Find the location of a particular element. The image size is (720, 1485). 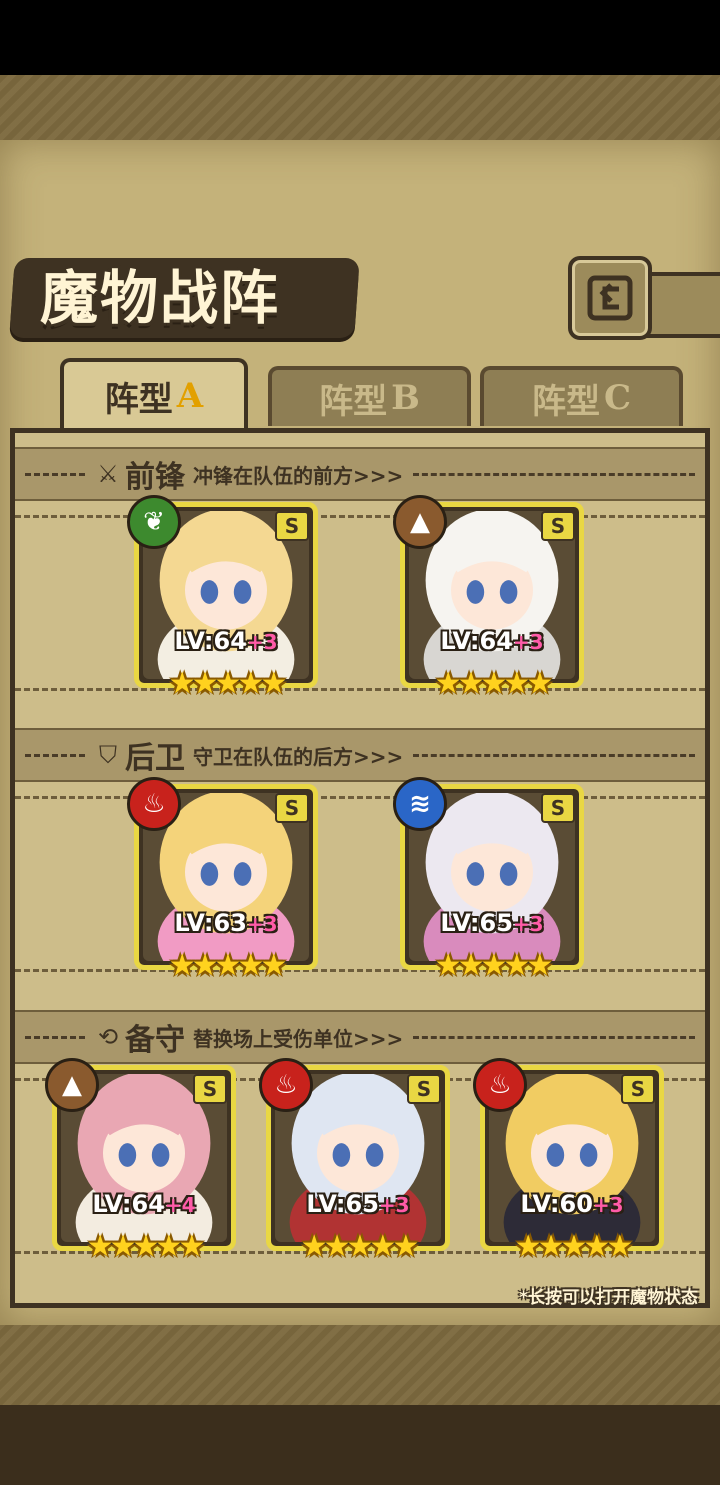

tab-suffix: B is located at coordinates (405, 398).